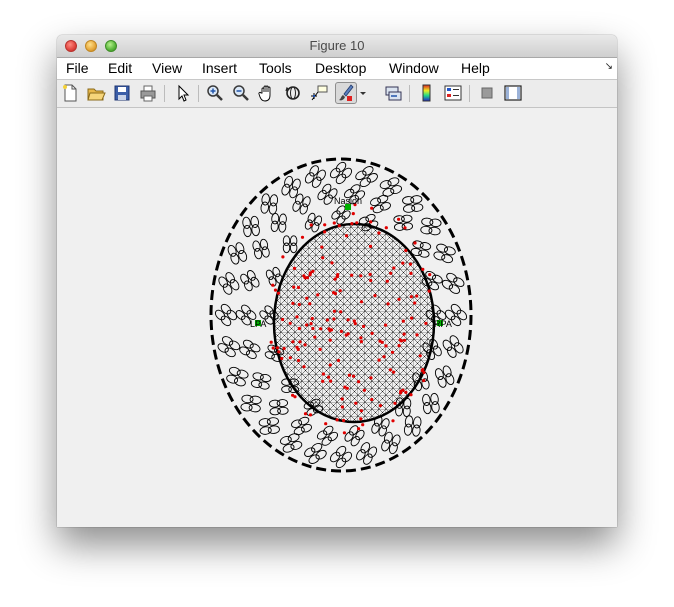 The image size is (674, 607). I want to click on open-file-button, so click(96, 93).